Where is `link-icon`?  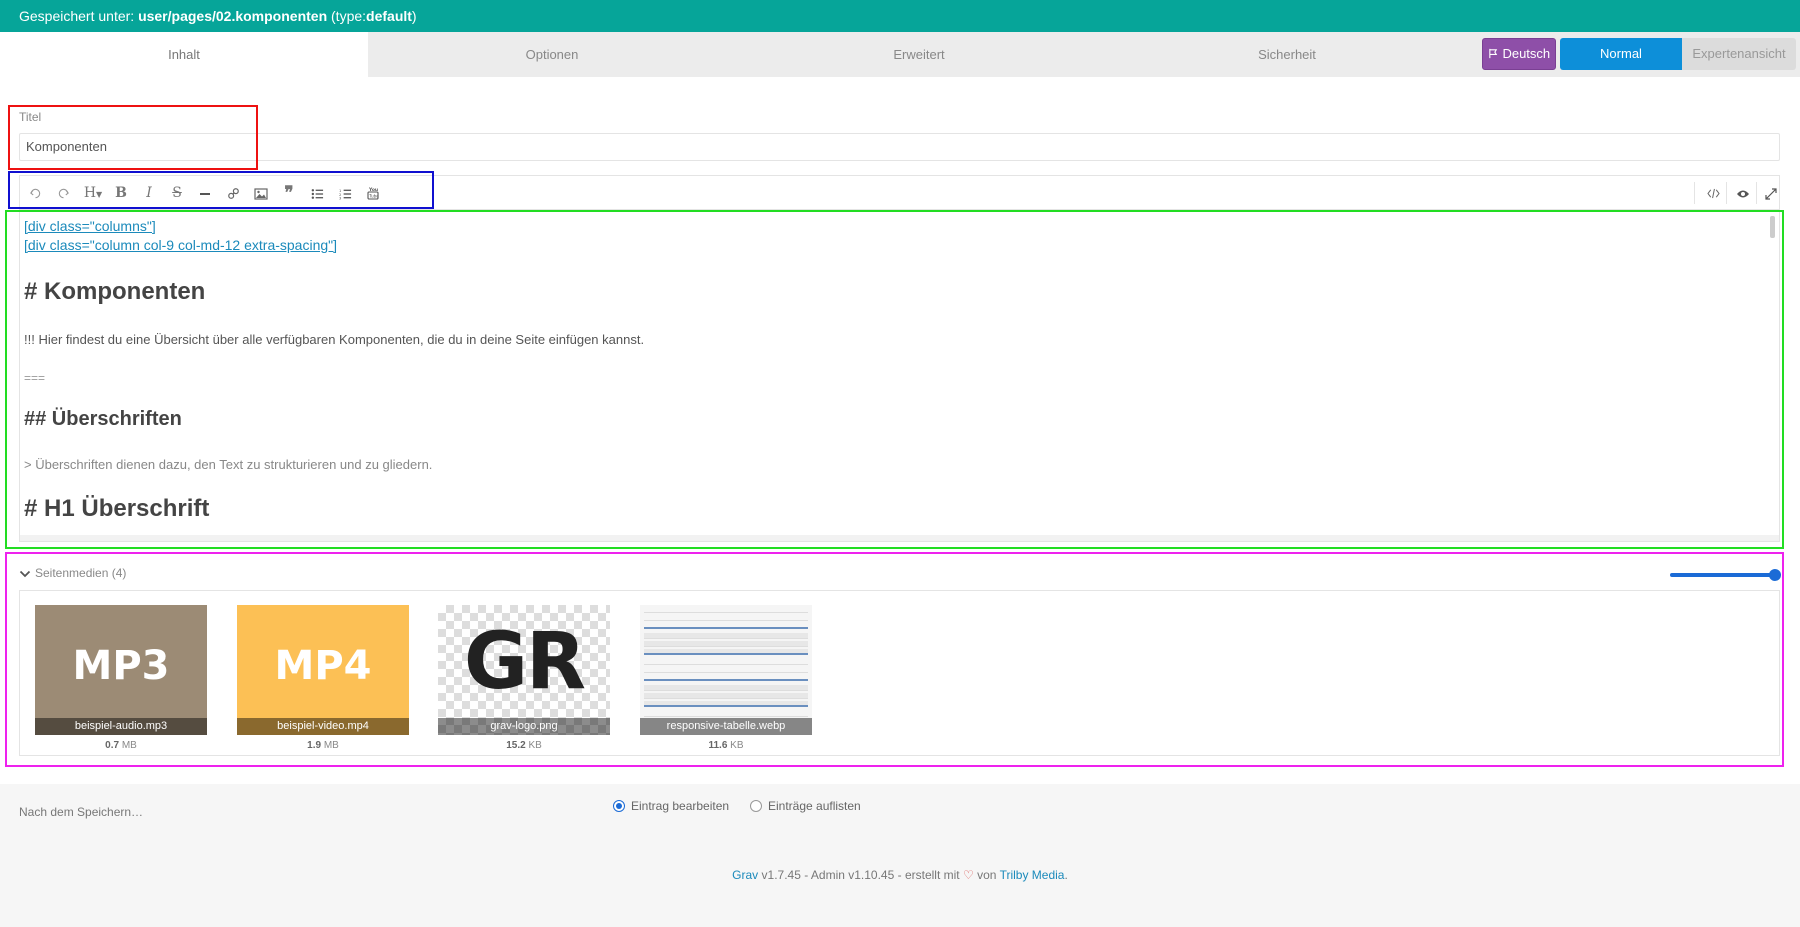
link-icon is located at coordinates (233, 193).